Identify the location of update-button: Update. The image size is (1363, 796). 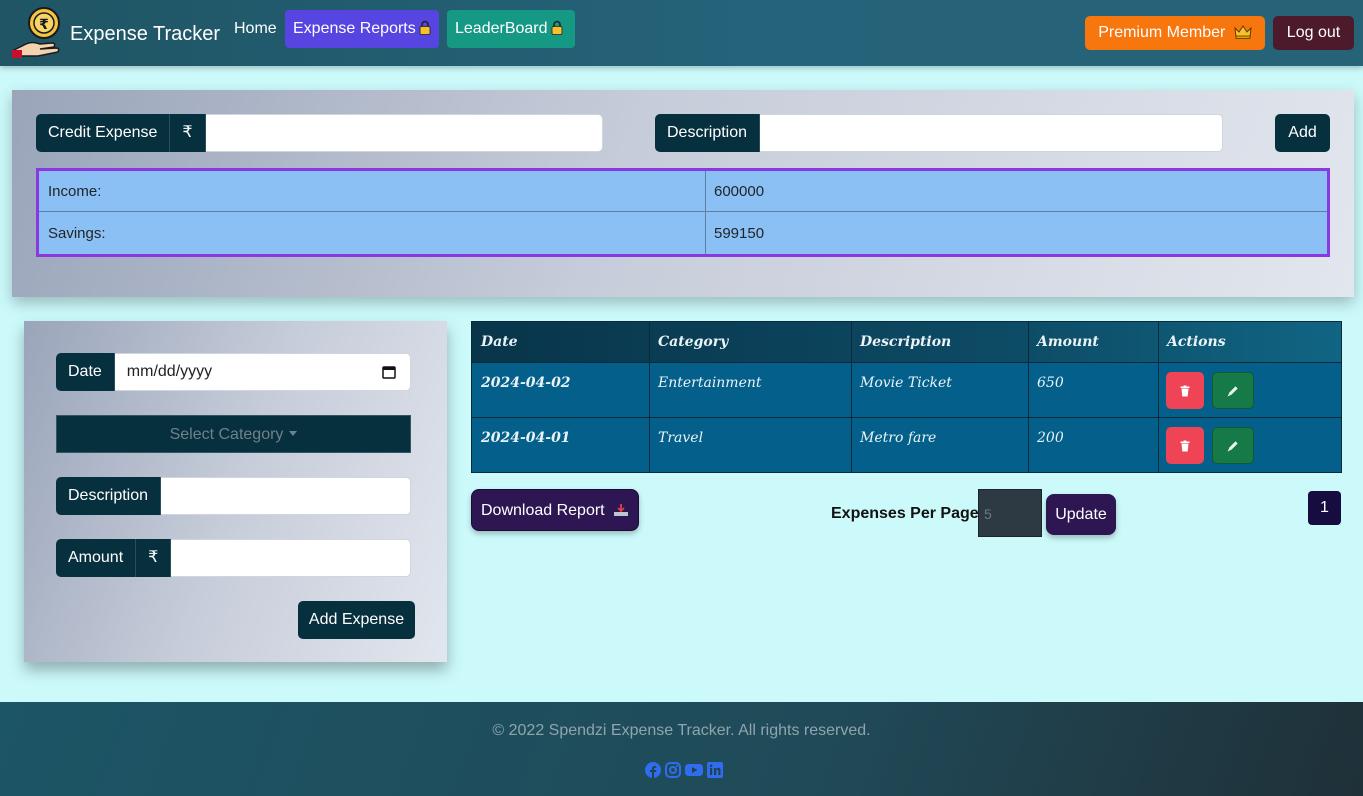
(1081, 514).